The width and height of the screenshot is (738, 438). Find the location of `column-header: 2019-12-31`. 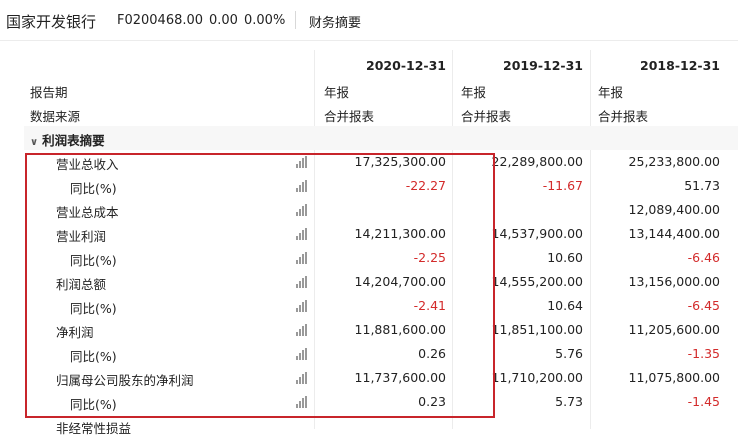

column-header: 2019-12-31 is located at coordinates (543, 65).